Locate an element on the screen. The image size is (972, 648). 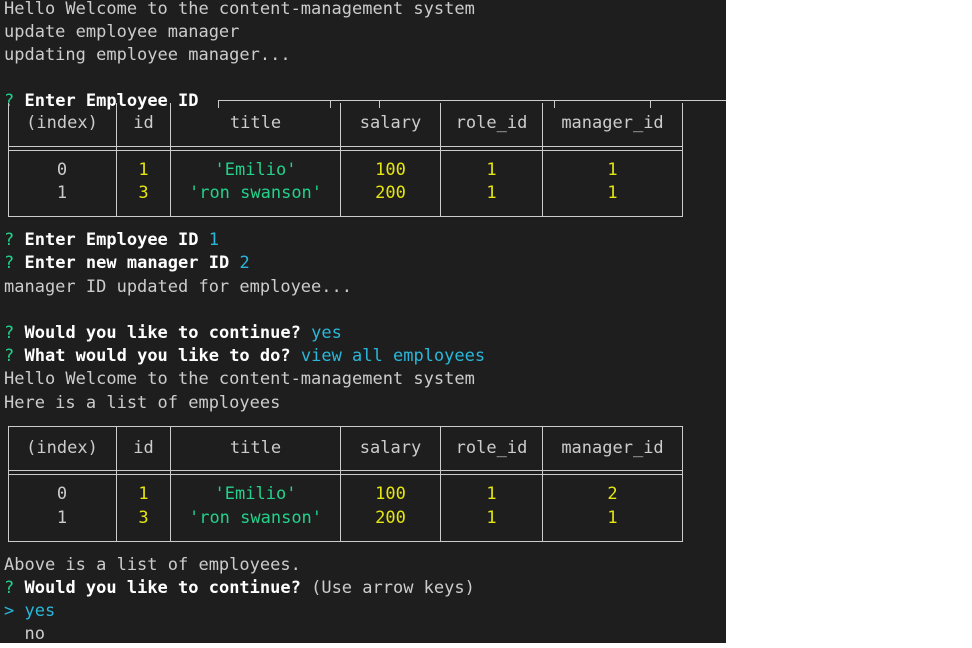
answer-continue: yes is located at coordinates (326, 333).